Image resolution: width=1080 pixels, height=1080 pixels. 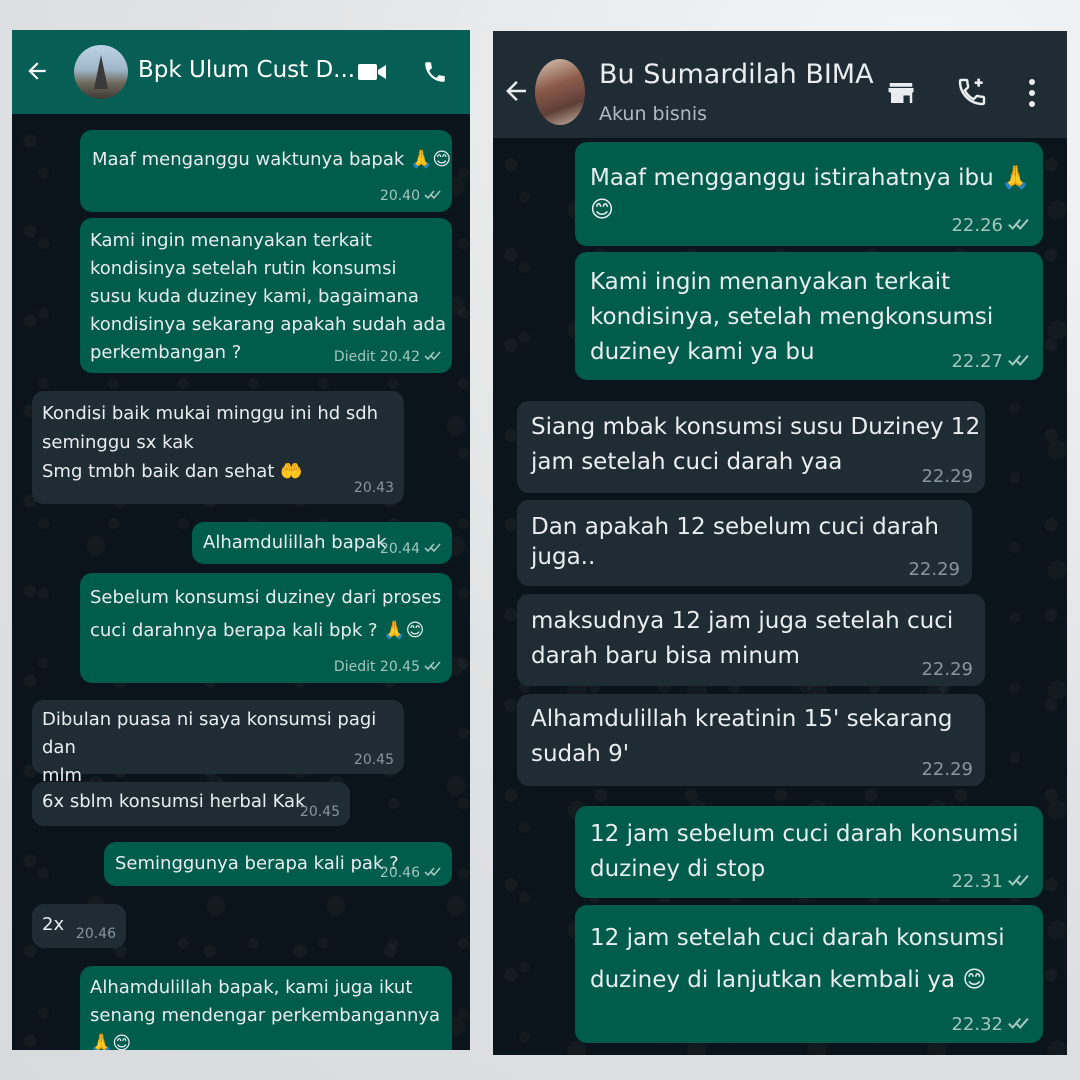 I want to click on business-account-label: Akun bisnis, so click(x=653, y=114).